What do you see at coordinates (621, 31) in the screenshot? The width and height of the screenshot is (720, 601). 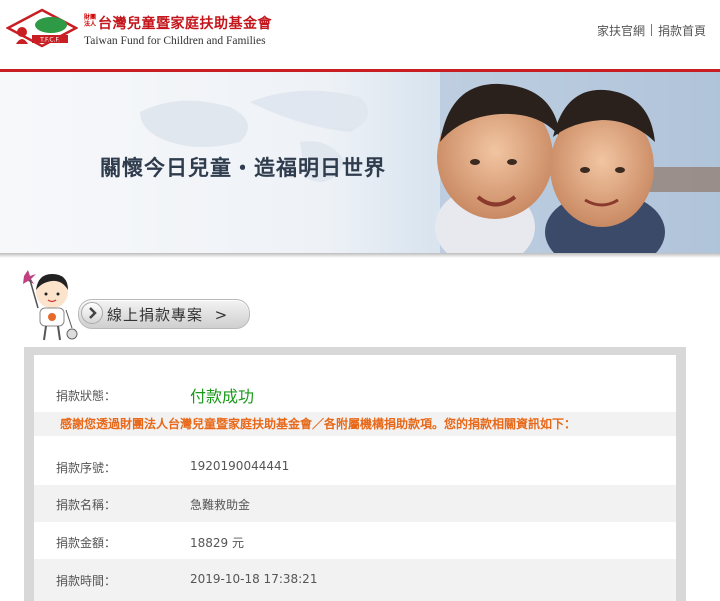 I see `official-site-link: 家扶官網` at bounding box center [621, 31].